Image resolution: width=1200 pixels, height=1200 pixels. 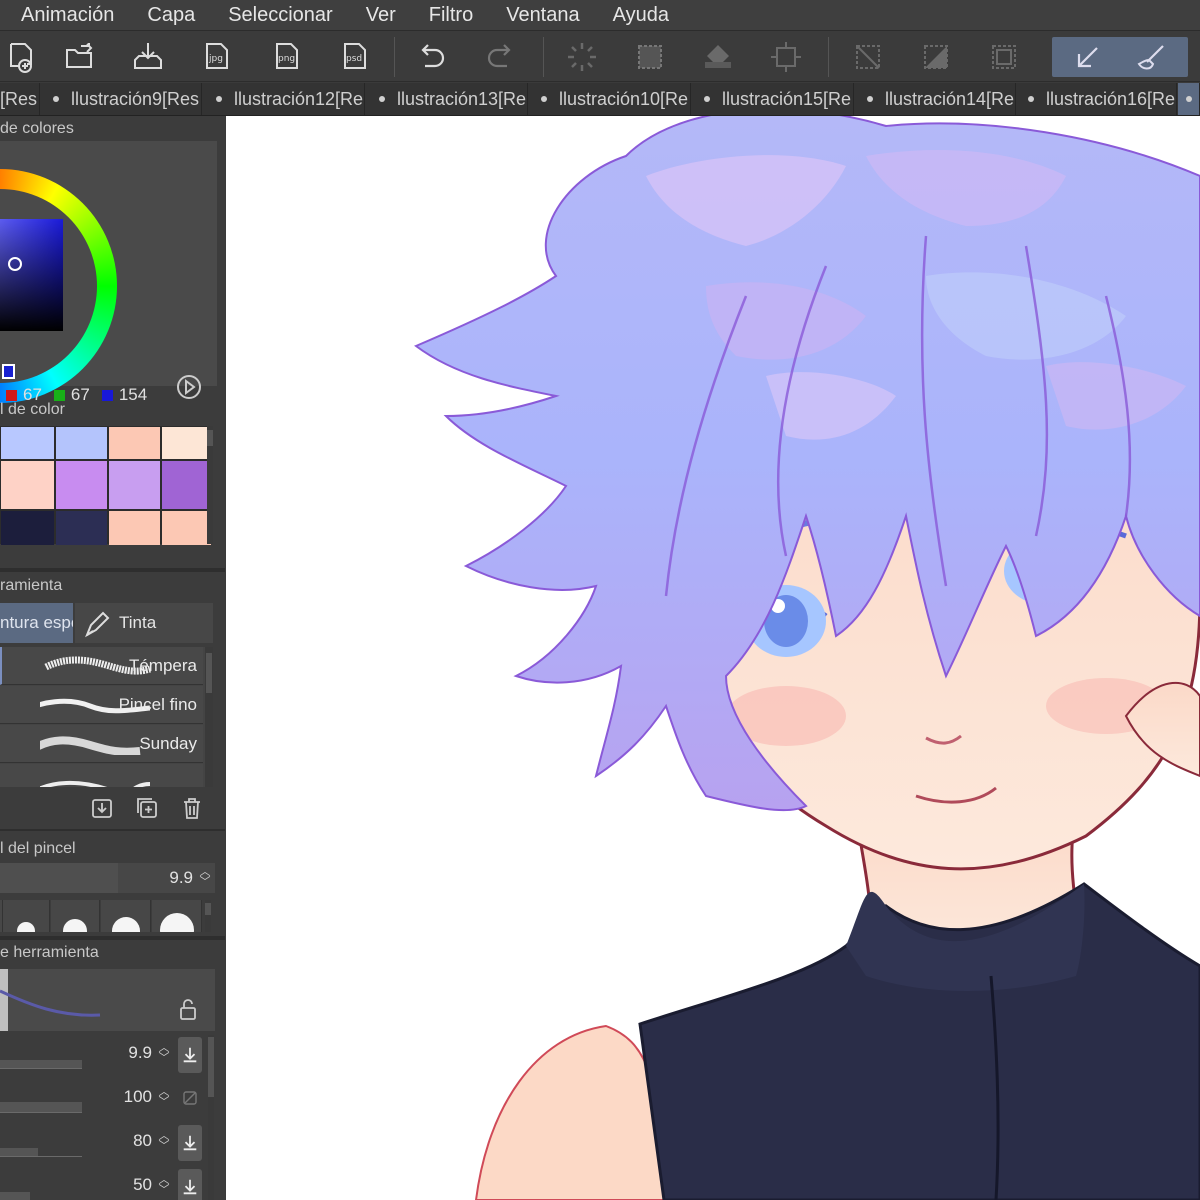 I want to click on canvas-tab: llustración12[Re, so click(x=284, y=99).